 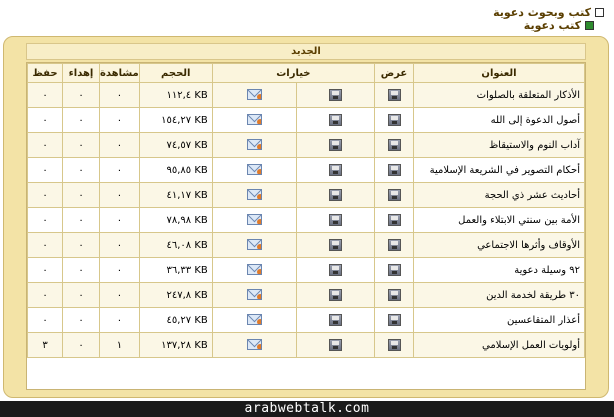 I want to click on header-title: العنوان, so click(x=499, y=73).